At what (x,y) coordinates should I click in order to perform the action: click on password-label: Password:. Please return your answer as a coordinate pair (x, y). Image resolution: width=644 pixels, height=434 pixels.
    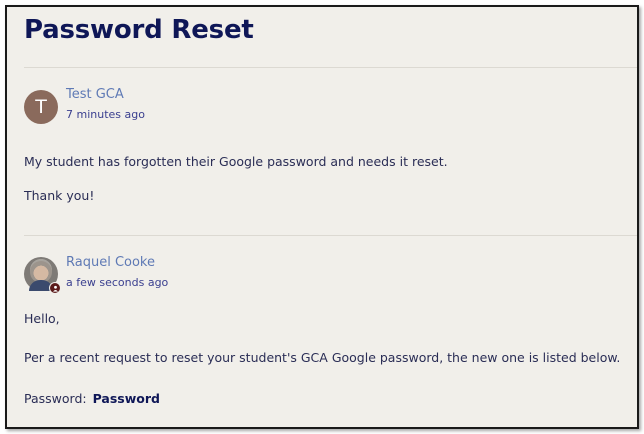
    Looking at the image, I should click on (55, 398).